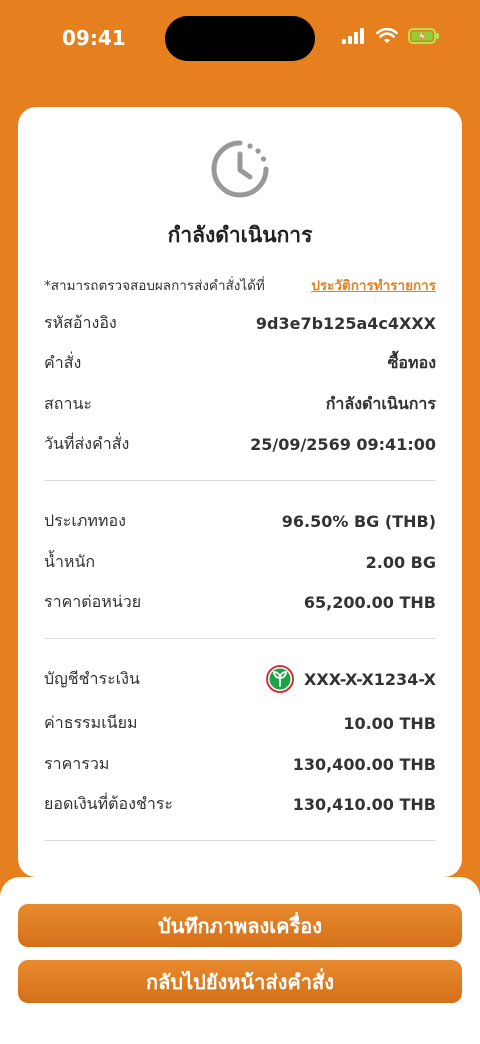  What do you see at coordinates (240, 521) in the screenshot?
I see `detail-row-gold-type: ประเภททอง 96.50% BG (THB)` at bounding box center [240, 521].